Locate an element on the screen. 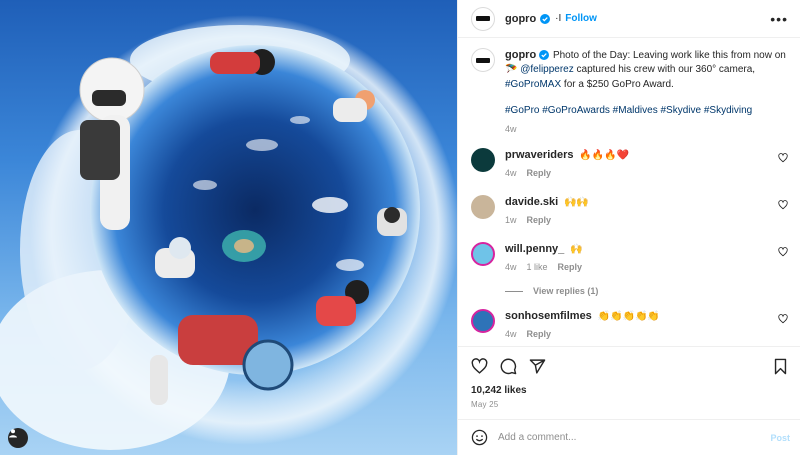 This screenshot has width=800, height=455. hashtag-link: #GoPro is located at coordinates (522, 110).